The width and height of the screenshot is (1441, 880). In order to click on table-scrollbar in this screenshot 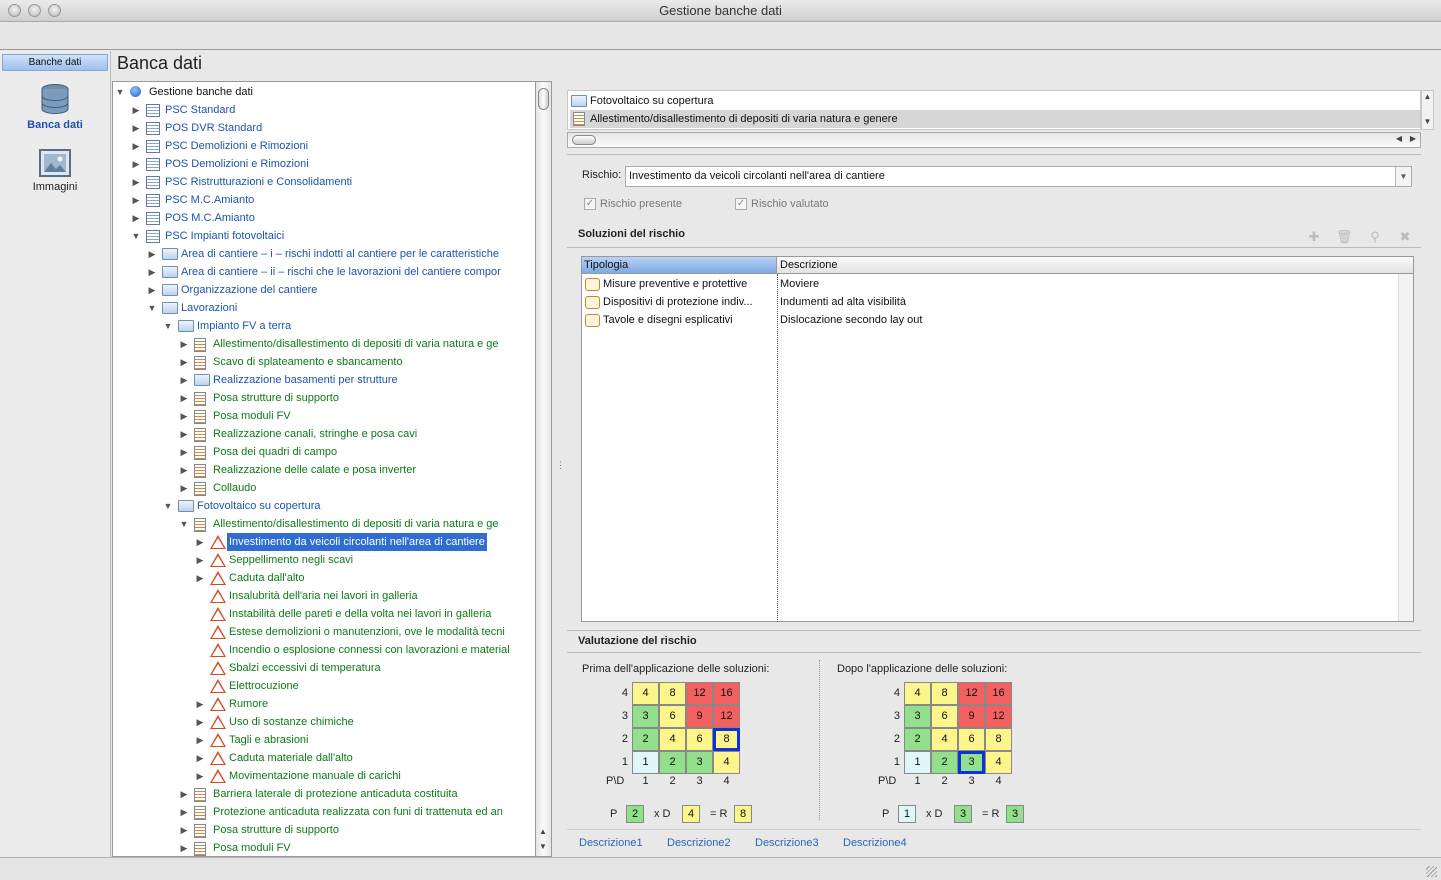, I will do `click(1405, 447)`.